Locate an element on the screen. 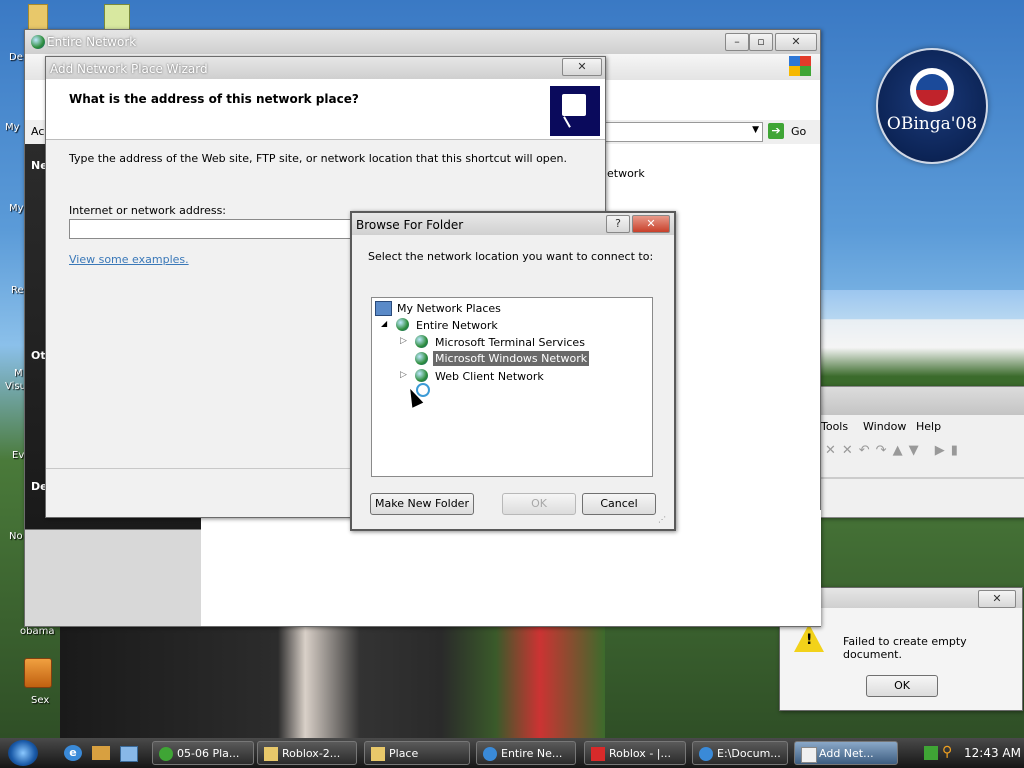 This screenshot has width=1024, height=768. app-window: Tools Window Help ✕✕↶↷▲▼ ▶▮ is located at coordinates (921, 452).